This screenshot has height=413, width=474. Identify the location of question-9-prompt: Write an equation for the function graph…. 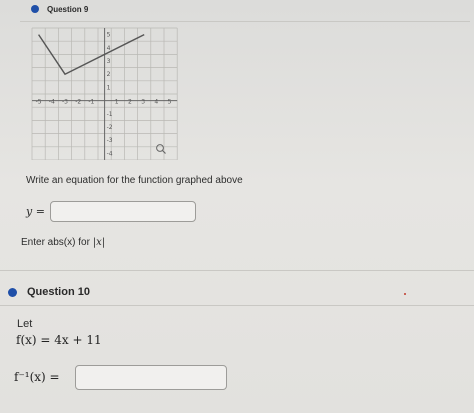
(134, 180).